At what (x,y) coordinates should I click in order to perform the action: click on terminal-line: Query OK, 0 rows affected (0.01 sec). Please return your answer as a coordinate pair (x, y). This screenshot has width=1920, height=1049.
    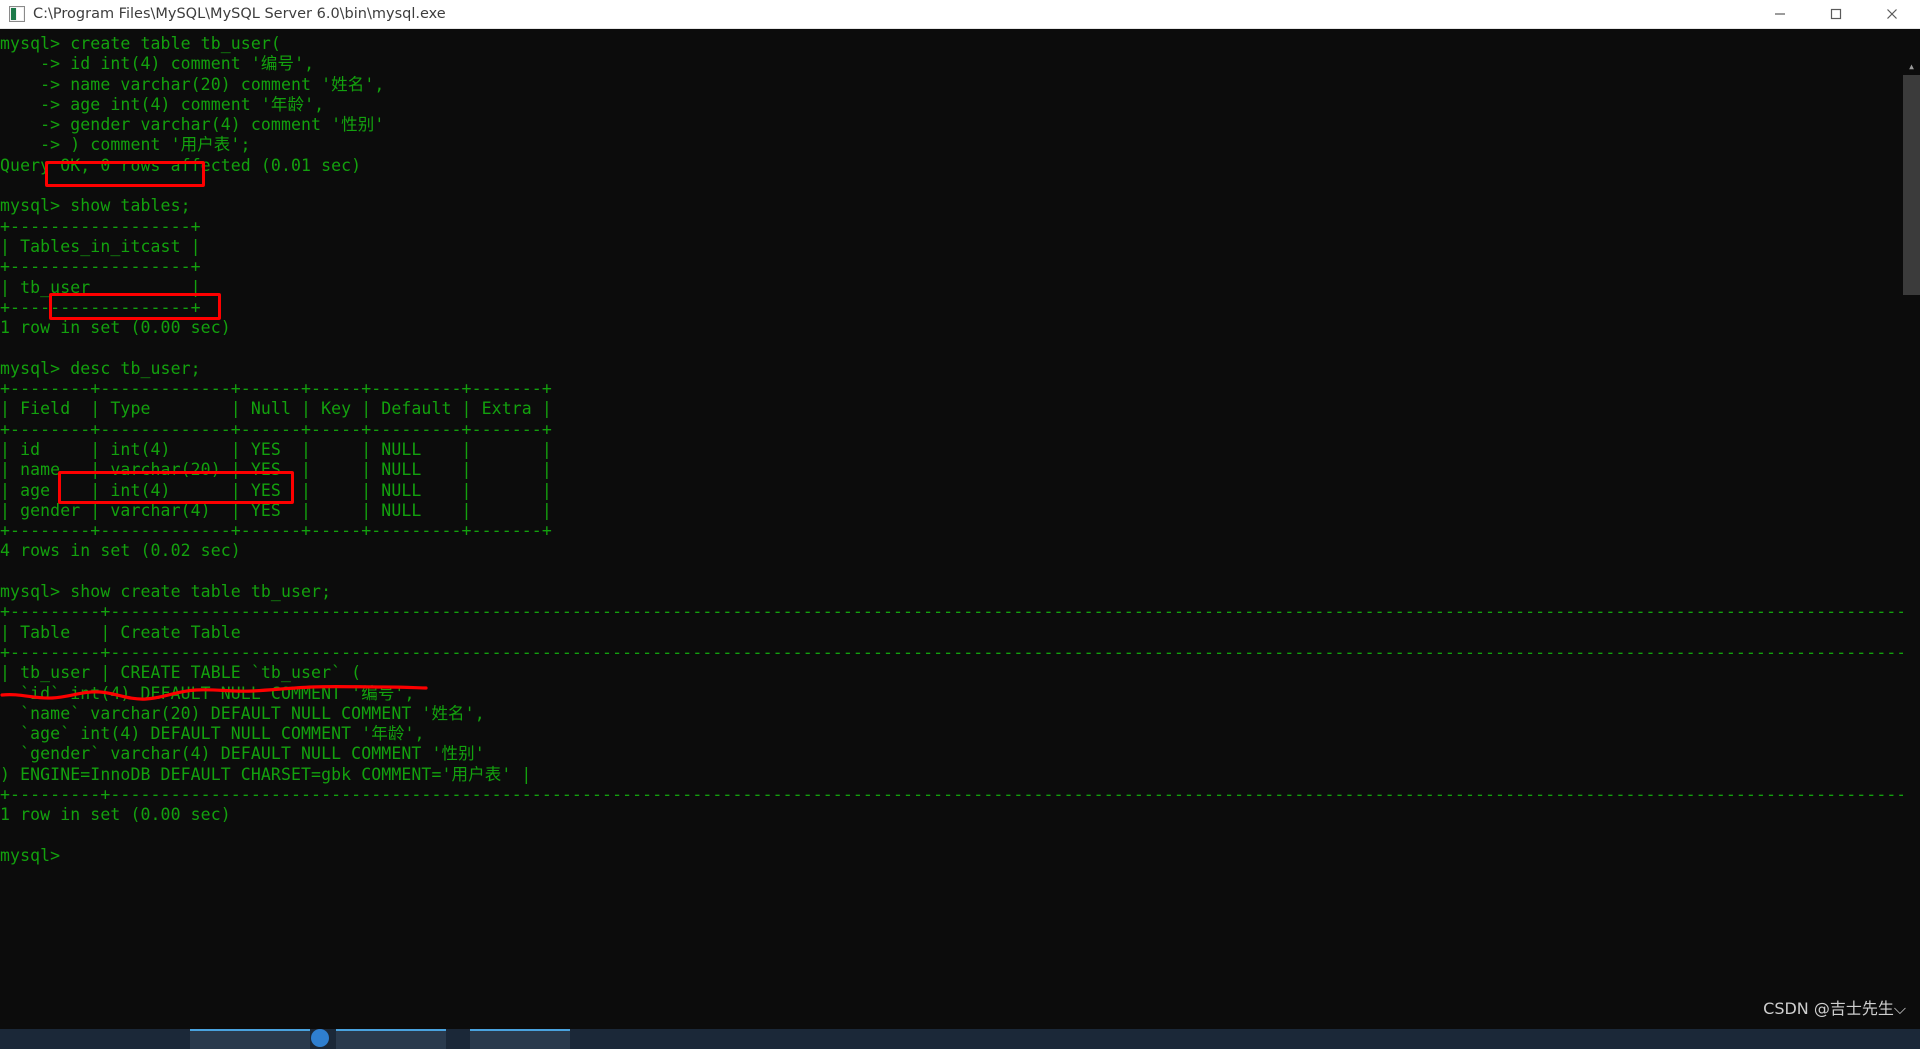
    Looking at the image, I should click on (181, 165).